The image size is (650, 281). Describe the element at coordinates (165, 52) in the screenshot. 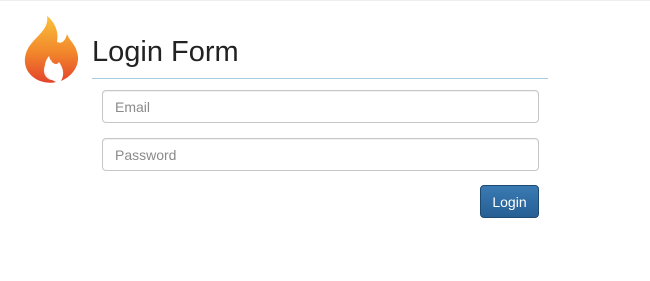

I see `page-title: Login Form` at that location.